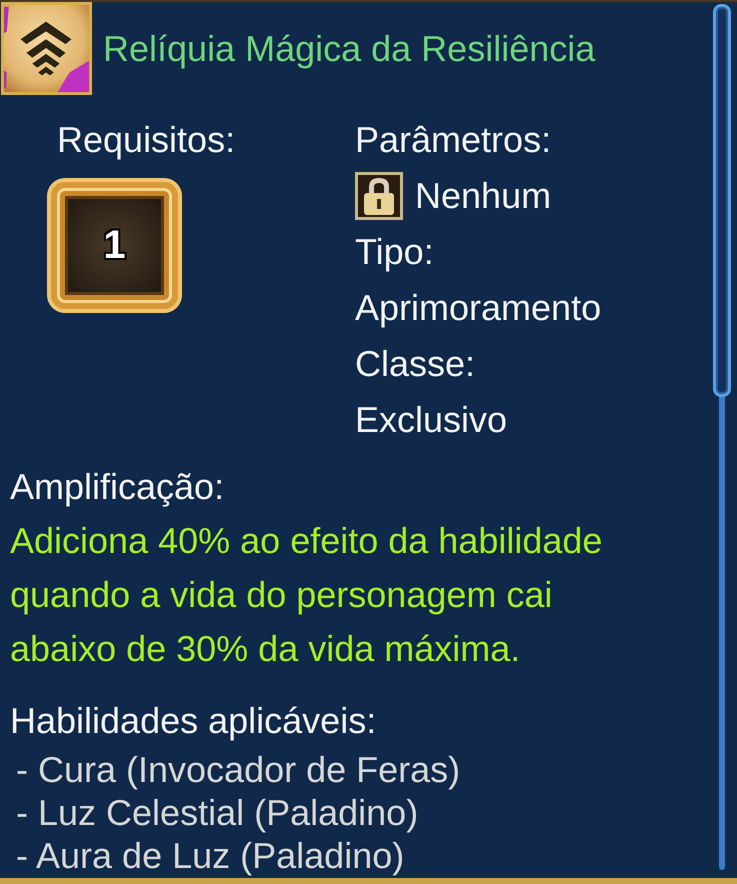 This screenshot has width=737, height=884. What do you see at coordinates (415, 364) in the screenshot?
I see `class-label: Classe:` at bounding box center [415, 364].